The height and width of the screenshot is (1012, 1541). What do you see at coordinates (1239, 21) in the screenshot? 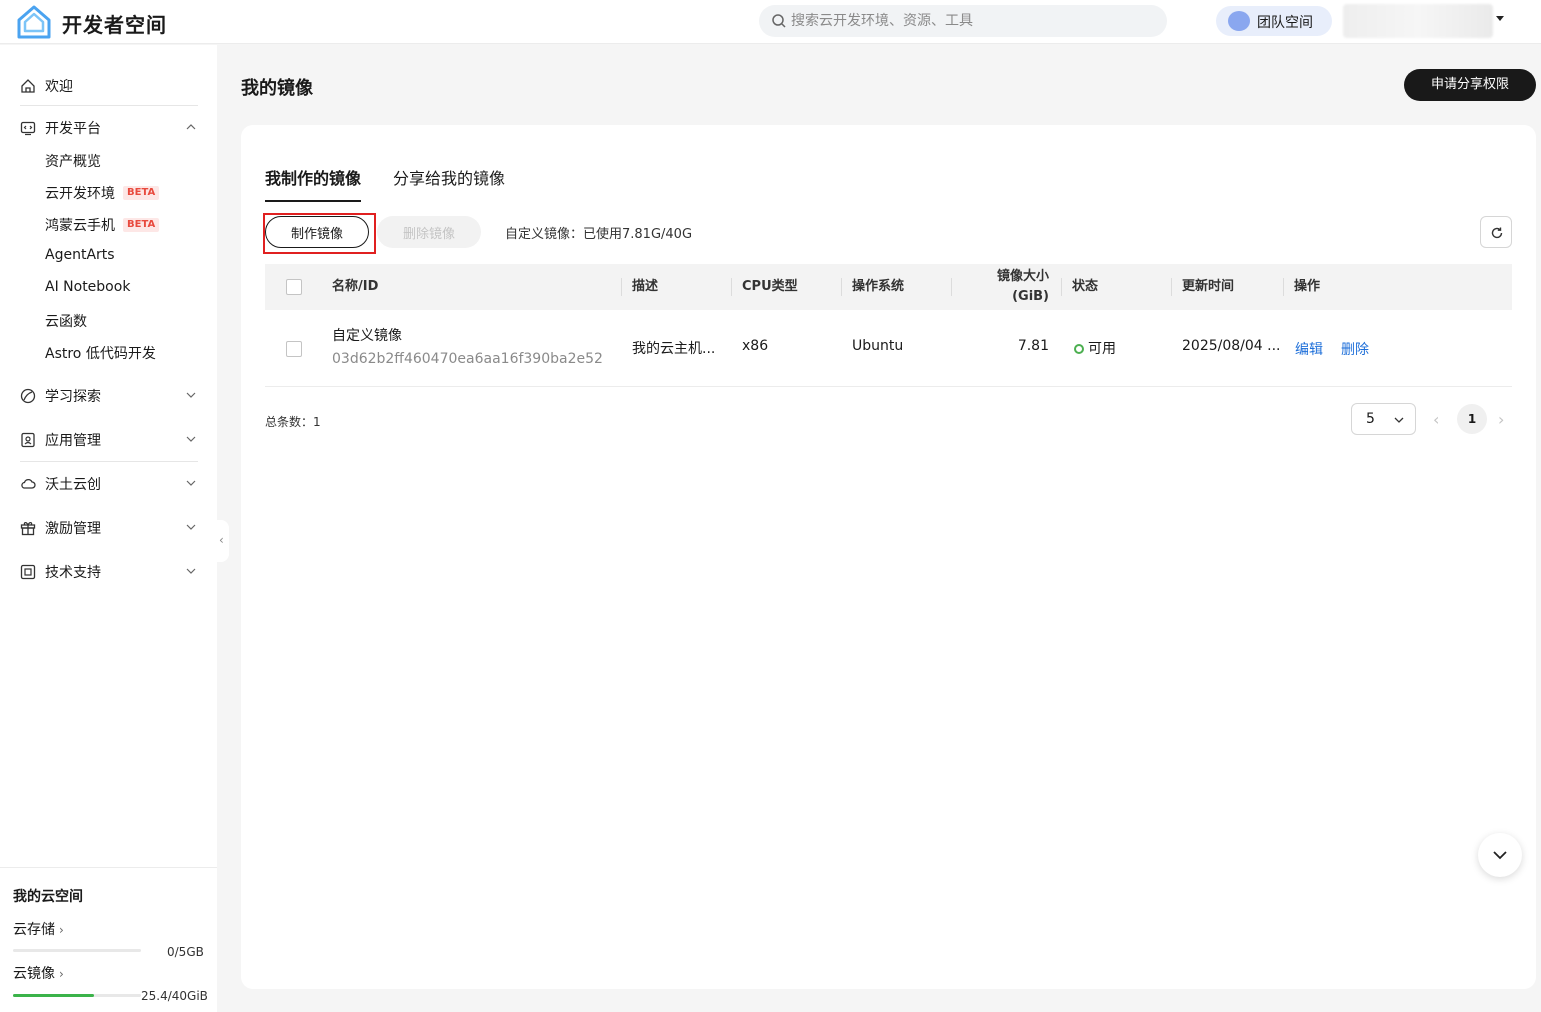
I see `team-icon` at bounding box center [1239, 21].